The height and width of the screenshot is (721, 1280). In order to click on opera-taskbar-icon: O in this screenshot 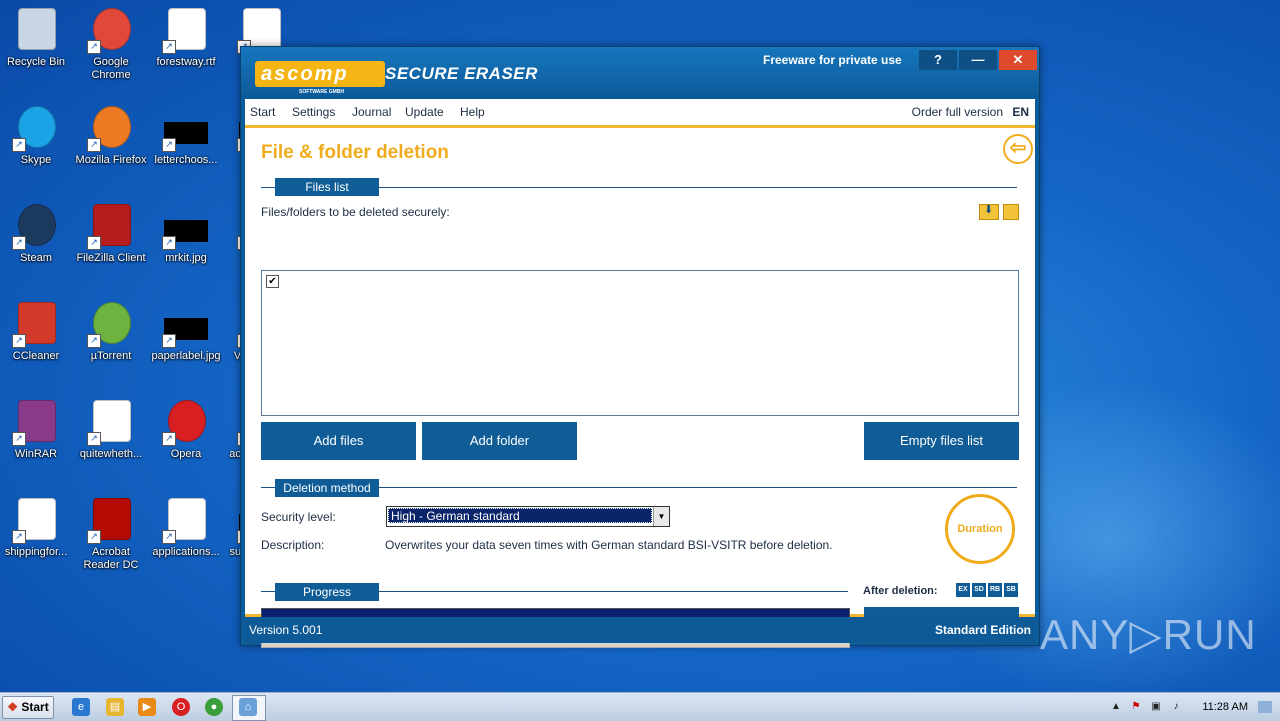, I will do `click(181, 707)`.